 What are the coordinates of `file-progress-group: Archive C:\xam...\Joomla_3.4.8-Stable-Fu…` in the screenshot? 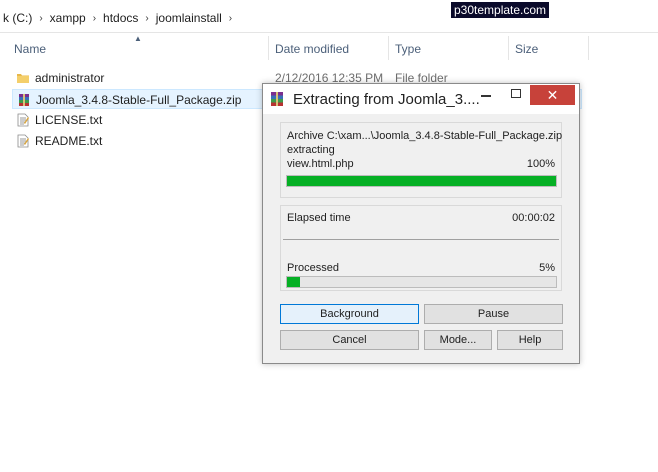 It's located at (421, 160).